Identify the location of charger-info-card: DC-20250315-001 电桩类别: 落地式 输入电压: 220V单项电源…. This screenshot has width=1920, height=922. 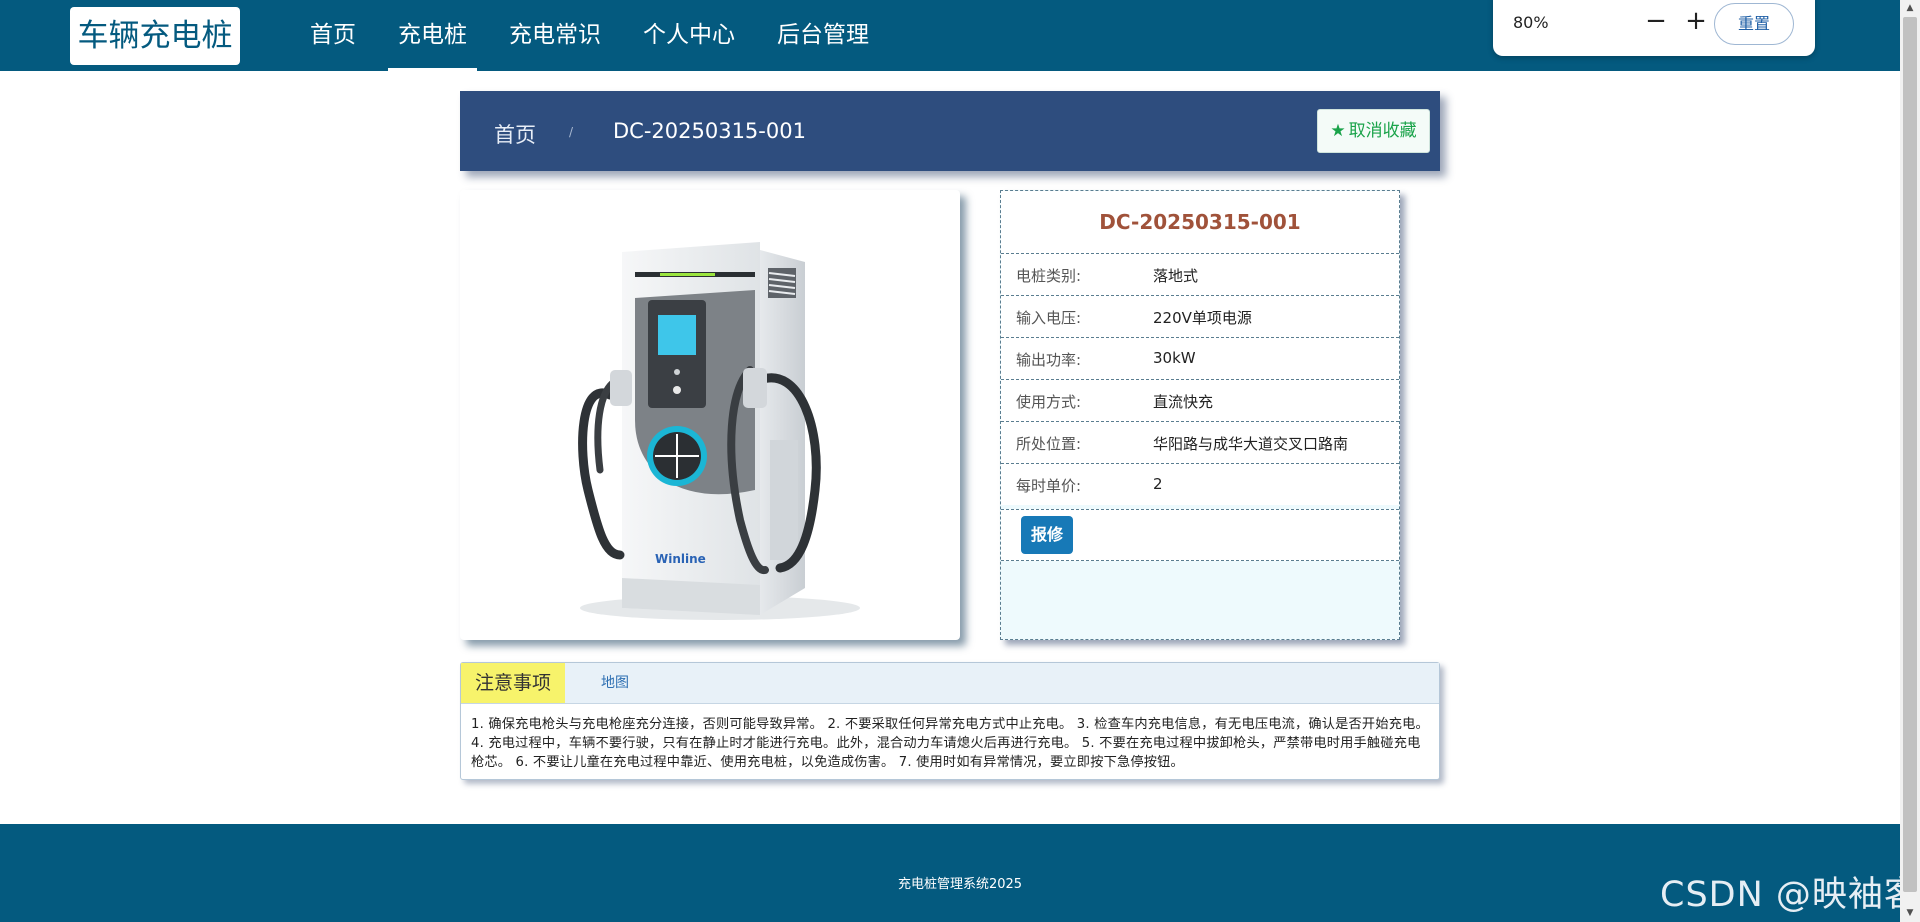
(1200, 415).